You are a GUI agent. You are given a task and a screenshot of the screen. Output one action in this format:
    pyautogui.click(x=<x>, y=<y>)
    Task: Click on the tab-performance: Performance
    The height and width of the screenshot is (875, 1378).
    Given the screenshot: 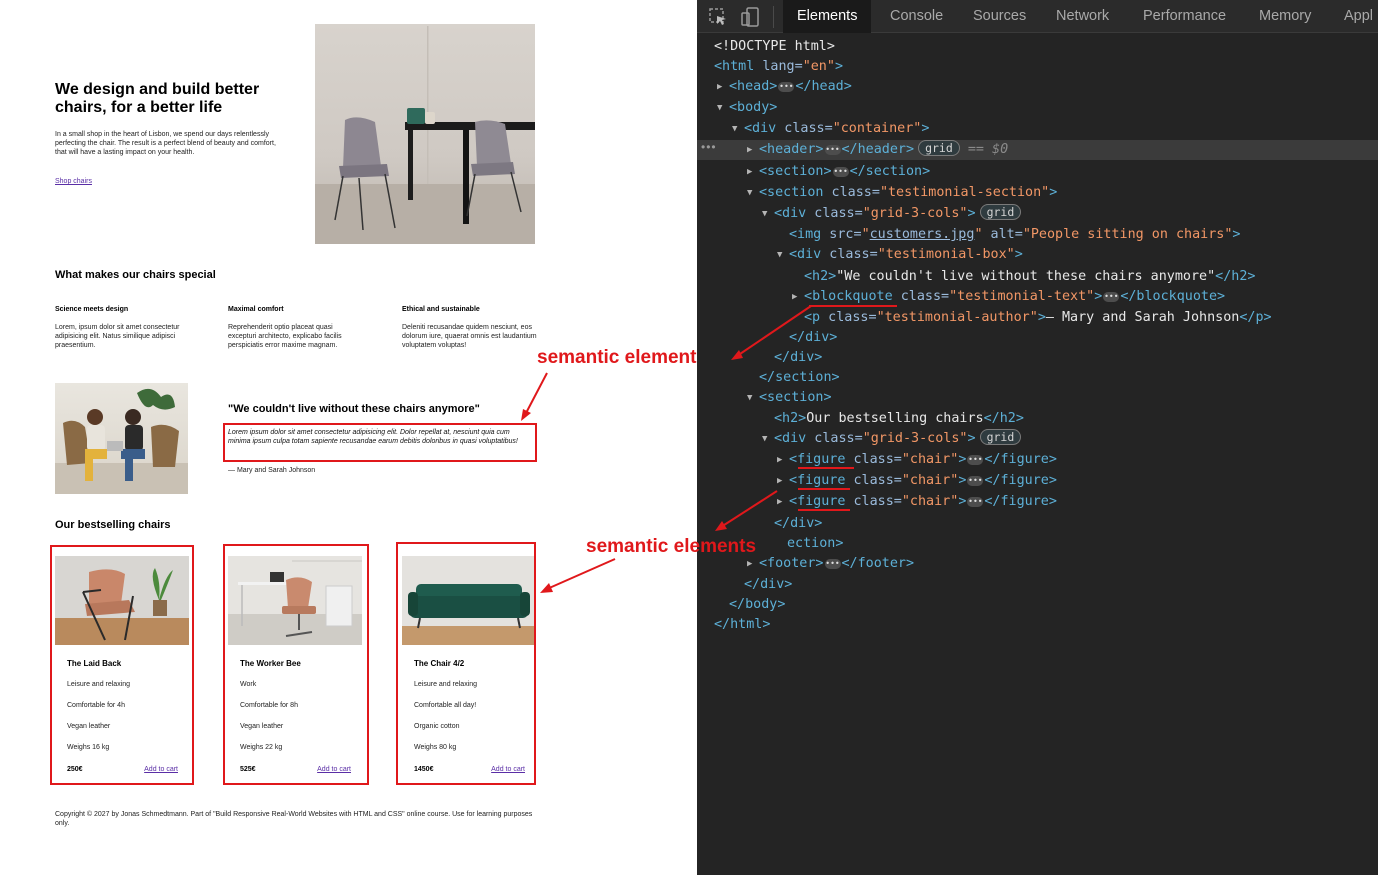 What is the action you would take?
    pyautogui.click(x=1184, y=16)
    